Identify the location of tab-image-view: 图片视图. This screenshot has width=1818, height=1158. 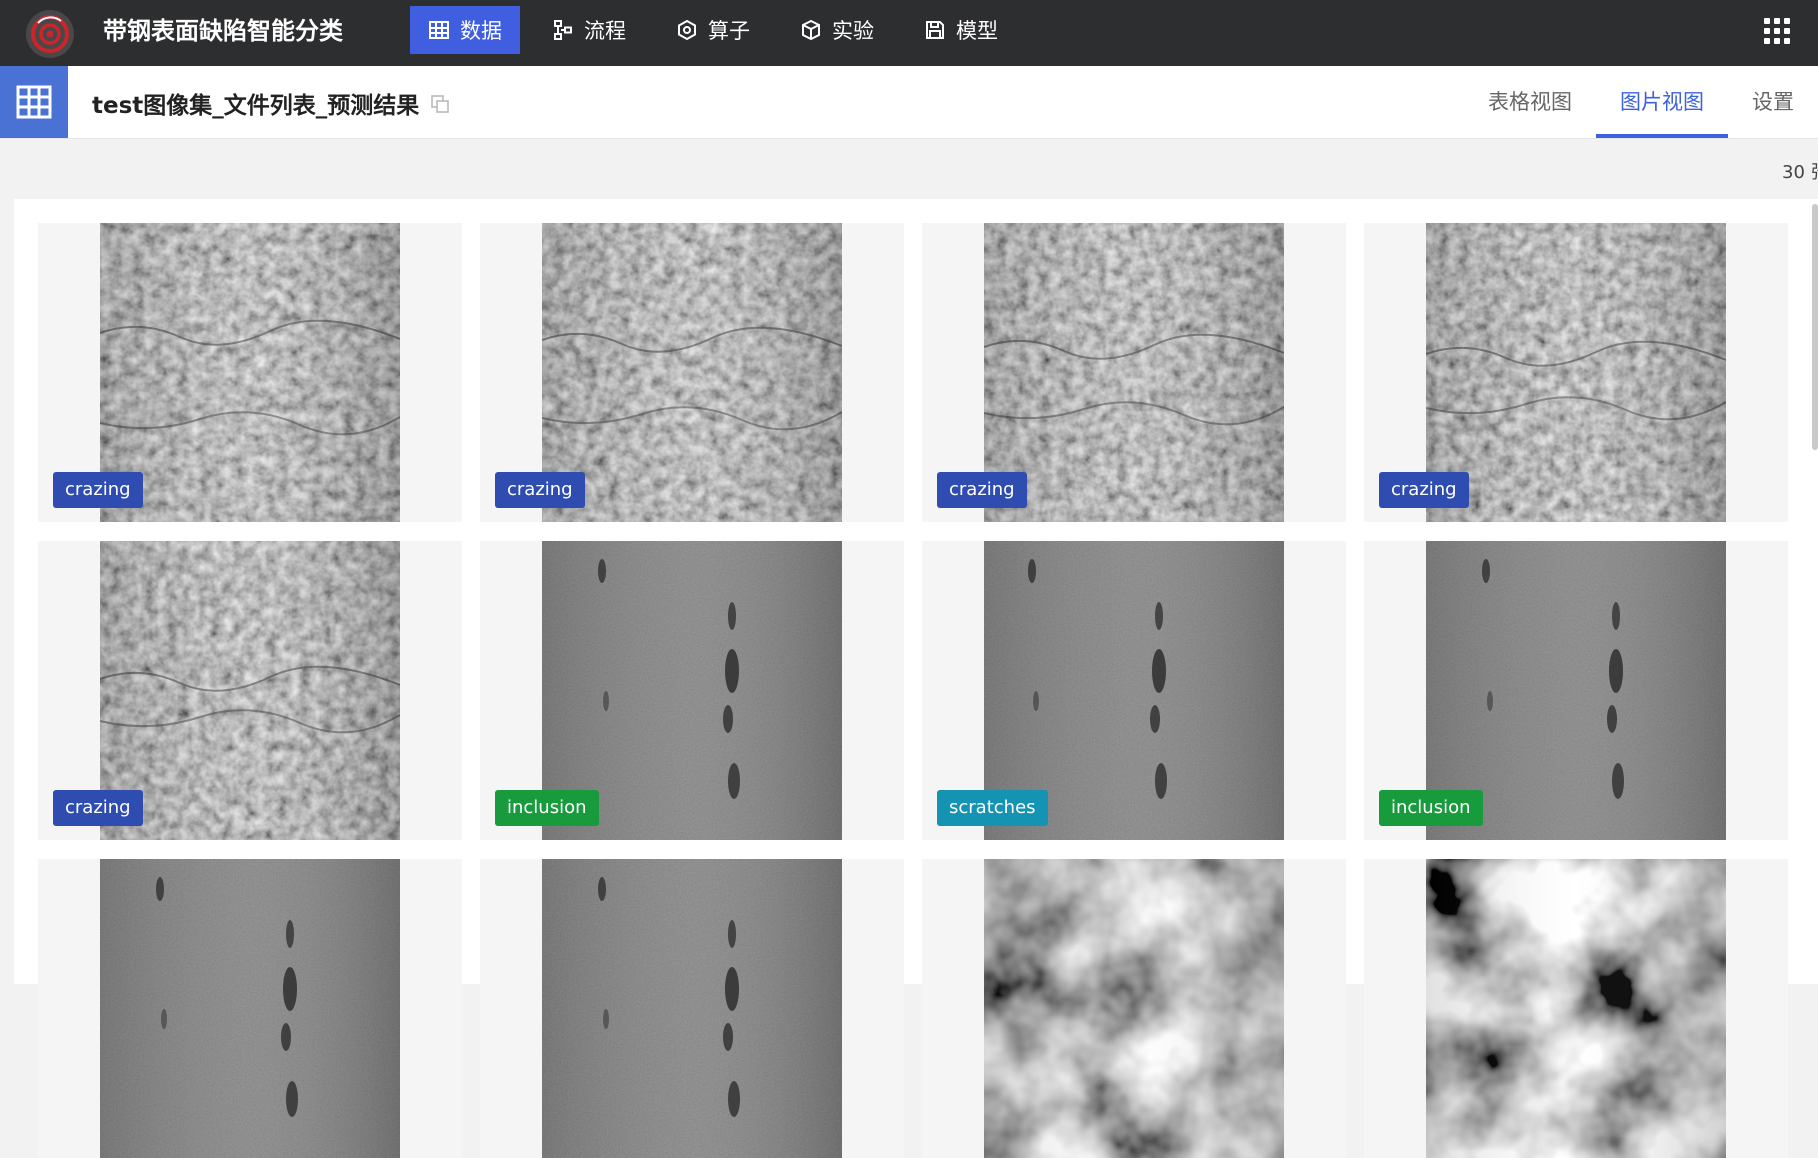
(1662, 102).